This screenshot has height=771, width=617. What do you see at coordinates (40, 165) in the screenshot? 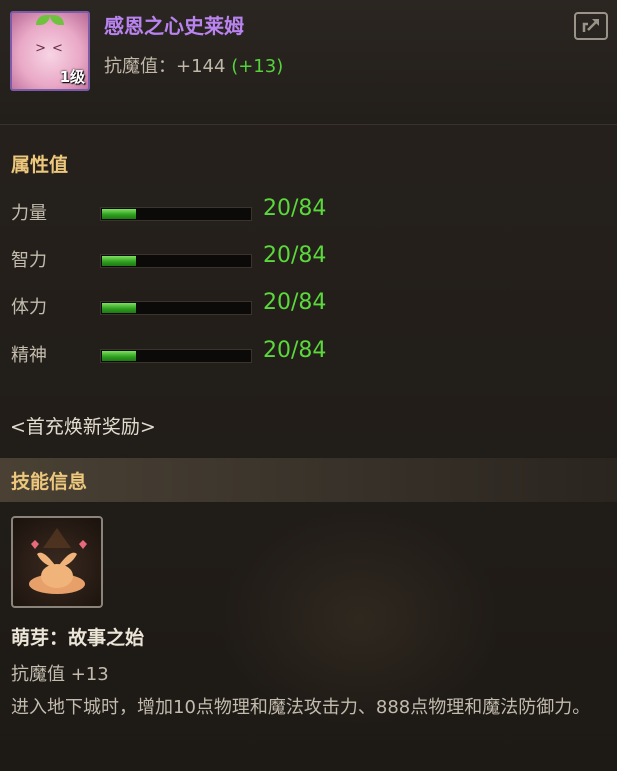
I see `attributes-title: 属性值` at bounding box center [40, 165].